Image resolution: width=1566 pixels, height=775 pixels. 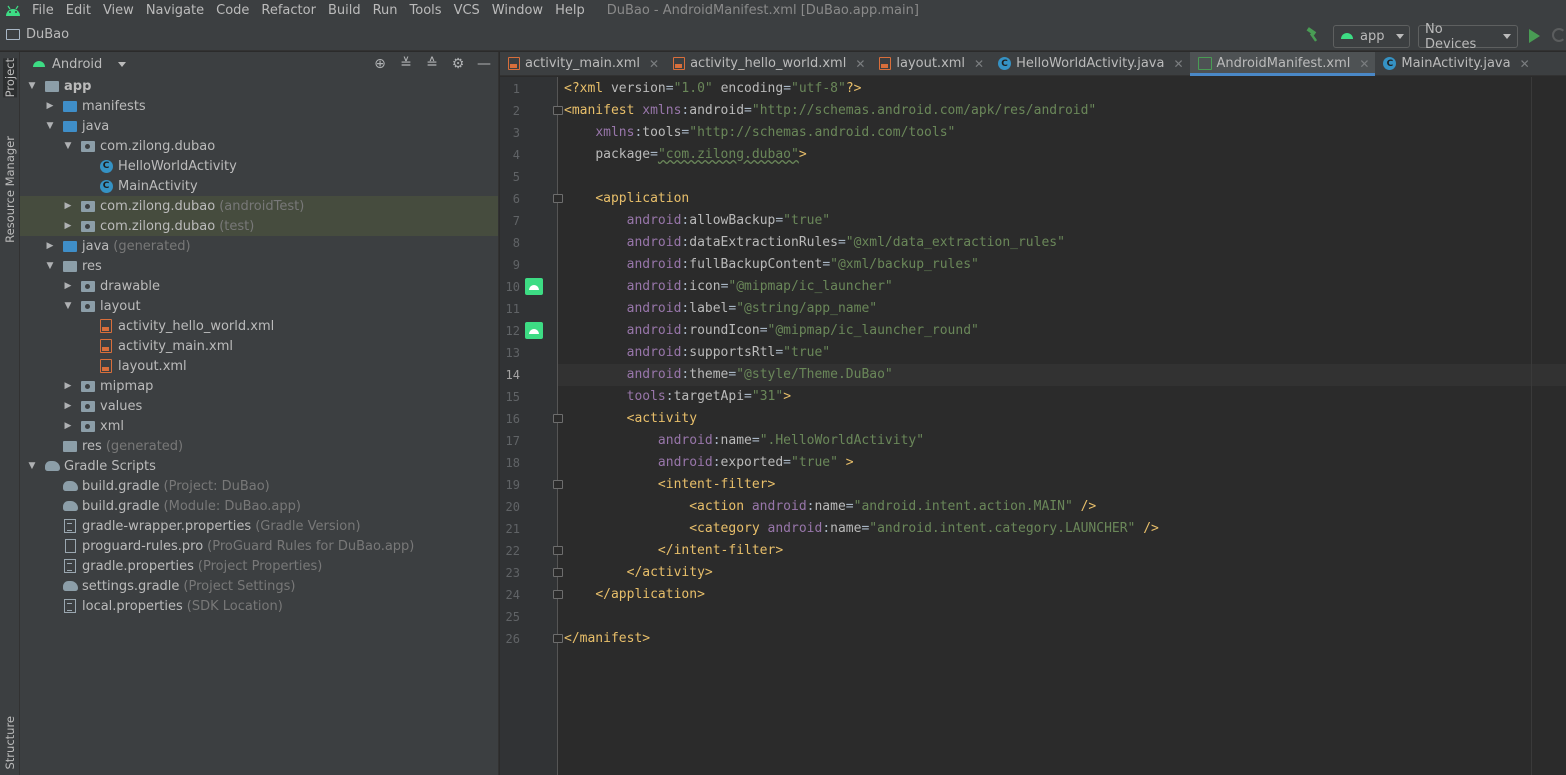 What do you see at coordinates (259, 86) in the screenshot?
I see `tree-item-app: ▼ app` at bounding box center [259, 86].